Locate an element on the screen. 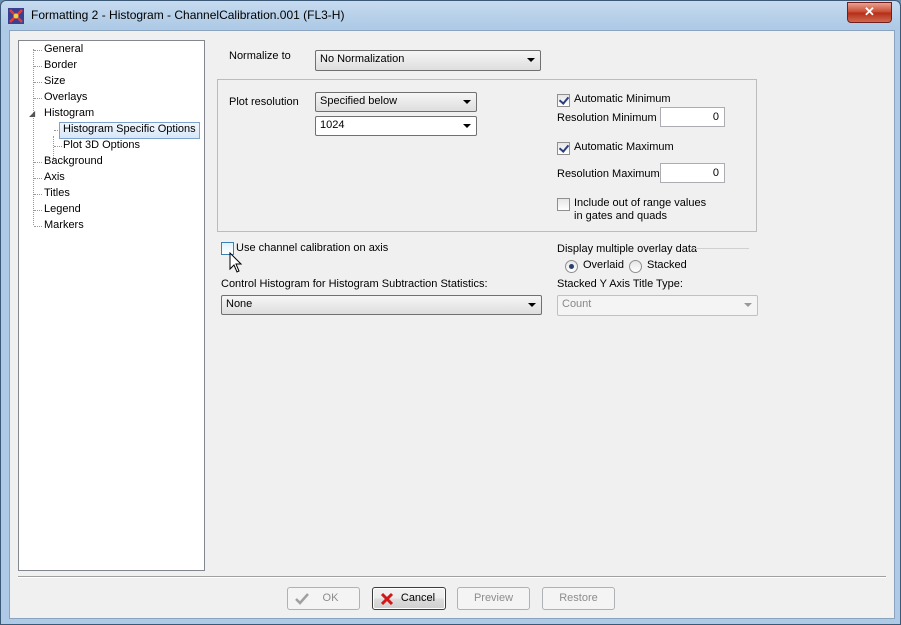 Image resolution: width=901 pixels, height=625 pixels. normalize-label: Normalize to is located at coordinates (260, 56).